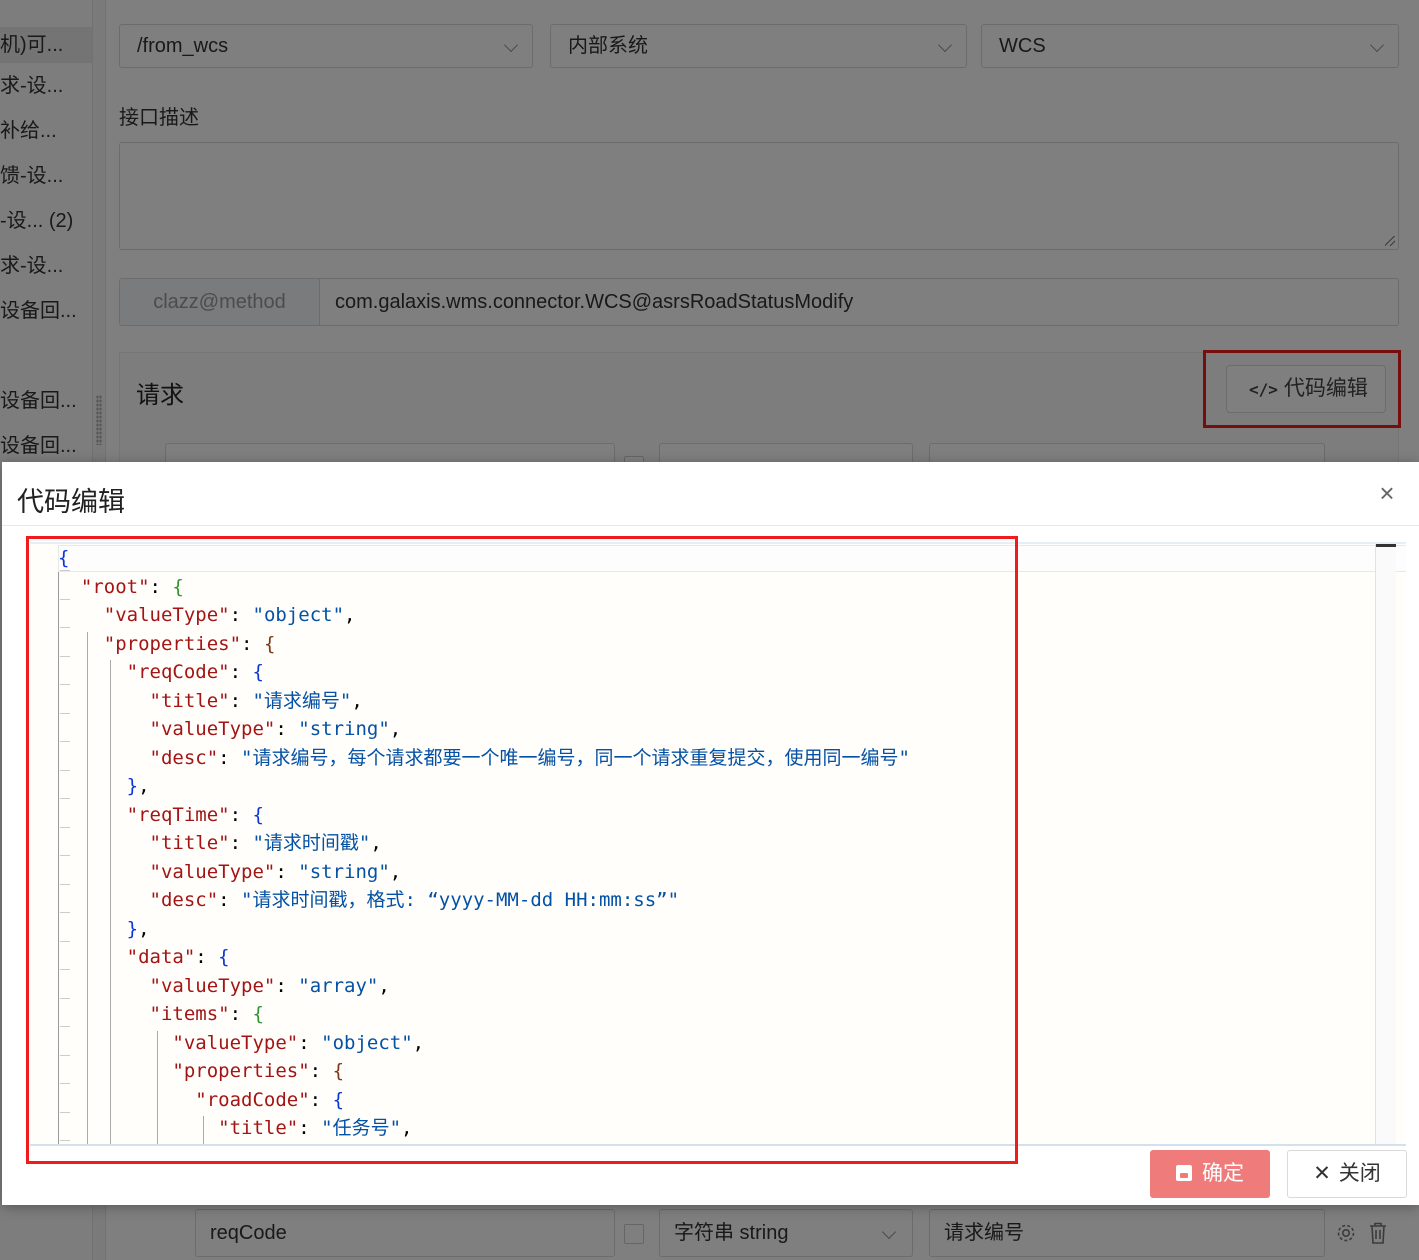 Image resolution: width=1419 pixels, height=1260 pixels. Describe the element at coordinates (710, 494) in the screenshot. I see `dialog-header: 代码编辑 ×` at that location.